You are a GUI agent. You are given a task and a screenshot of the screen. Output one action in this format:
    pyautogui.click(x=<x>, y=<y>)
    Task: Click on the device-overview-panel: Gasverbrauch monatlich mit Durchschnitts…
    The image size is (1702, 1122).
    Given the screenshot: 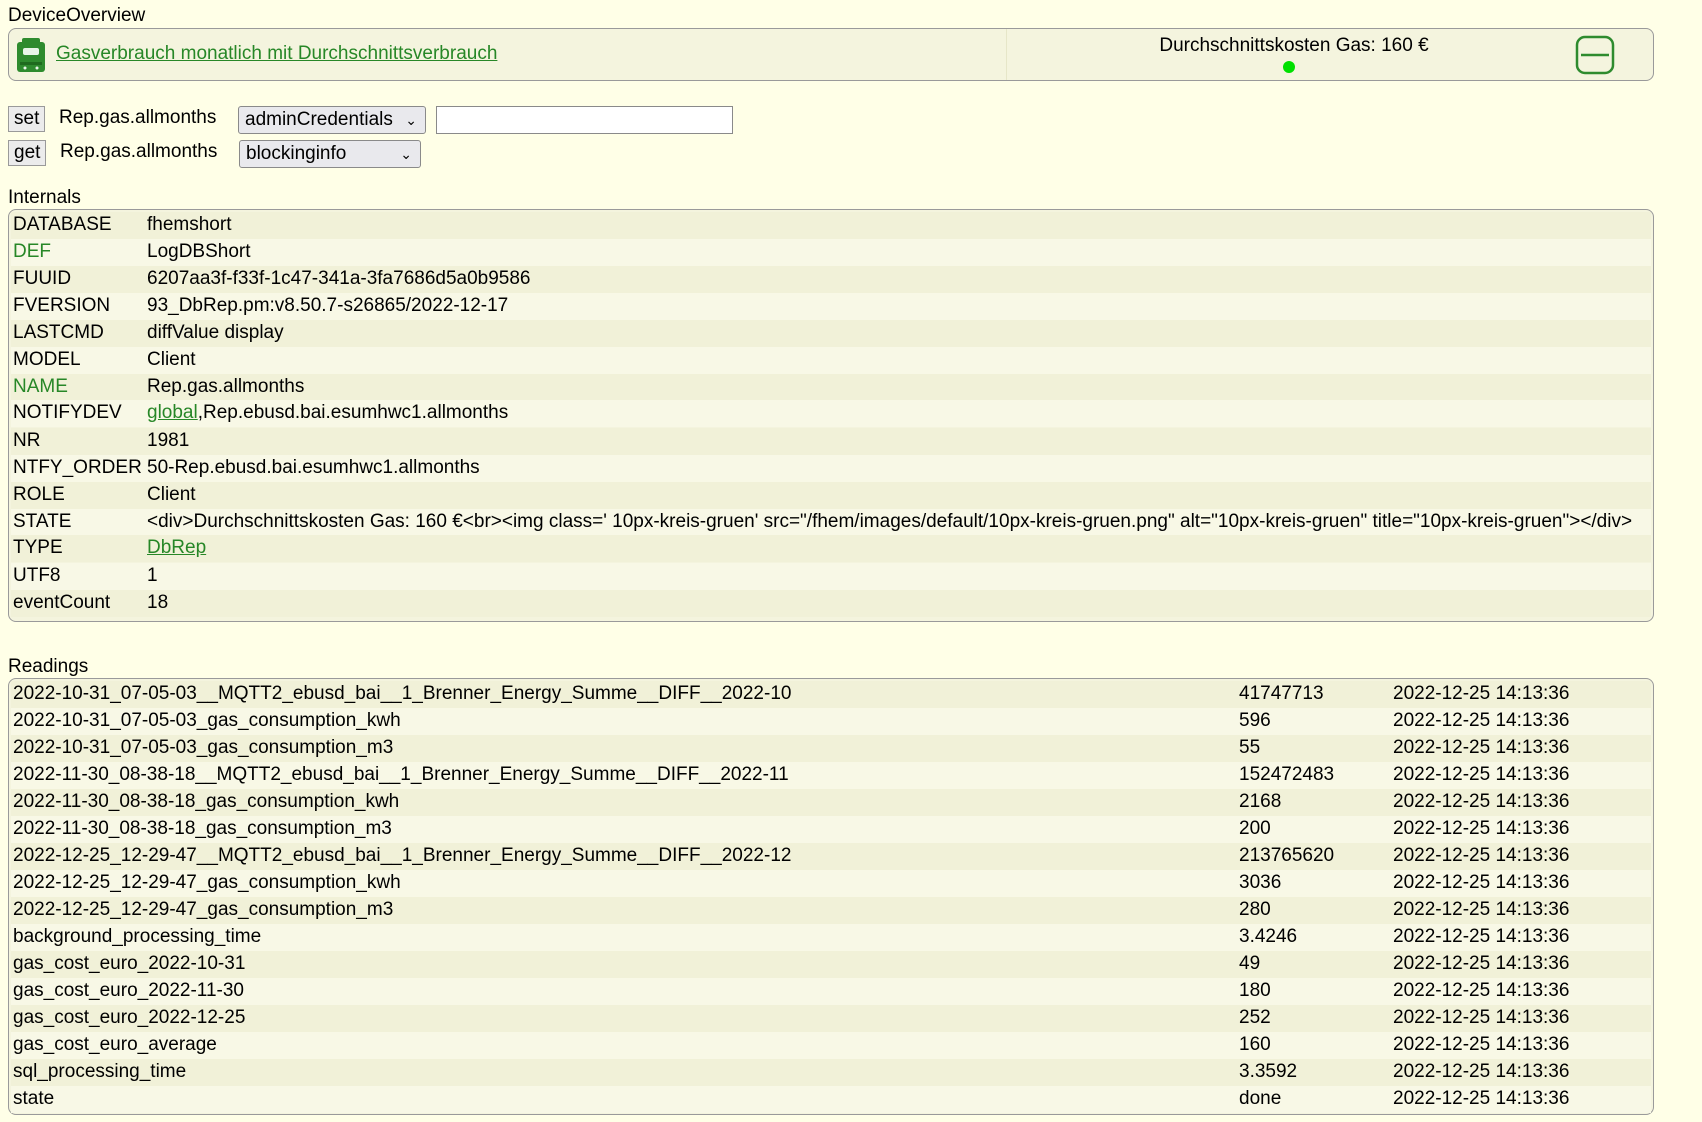 What is the action you would take?
    pyautogui.click(x=831, y=54)
    